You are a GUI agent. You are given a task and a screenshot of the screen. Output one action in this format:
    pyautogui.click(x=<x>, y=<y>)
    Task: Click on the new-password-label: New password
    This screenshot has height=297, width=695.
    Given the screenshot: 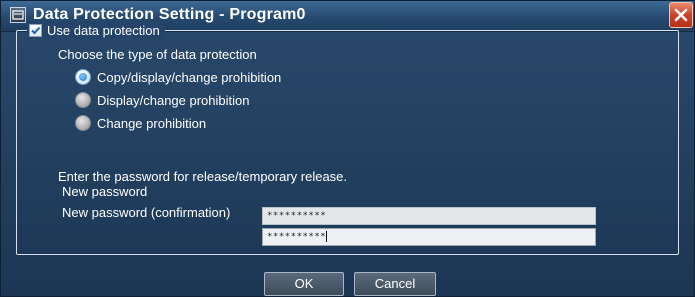 What is the action you would take?
    pyautogui.click(x=105, y=191)
    